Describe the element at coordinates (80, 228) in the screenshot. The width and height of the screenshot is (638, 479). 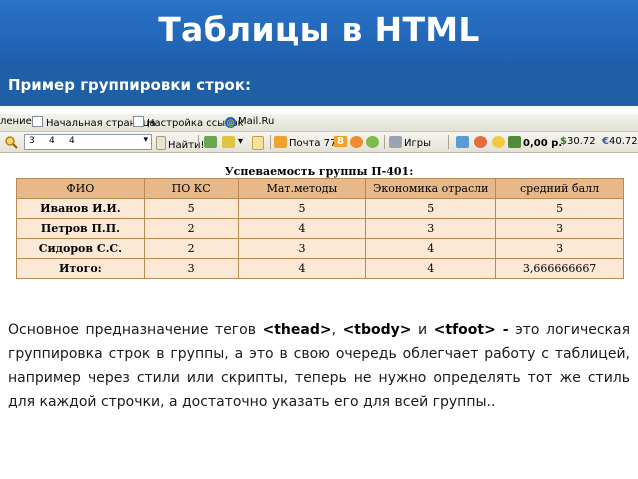
I see `student-name-cell: Петров П.П.` at that location.